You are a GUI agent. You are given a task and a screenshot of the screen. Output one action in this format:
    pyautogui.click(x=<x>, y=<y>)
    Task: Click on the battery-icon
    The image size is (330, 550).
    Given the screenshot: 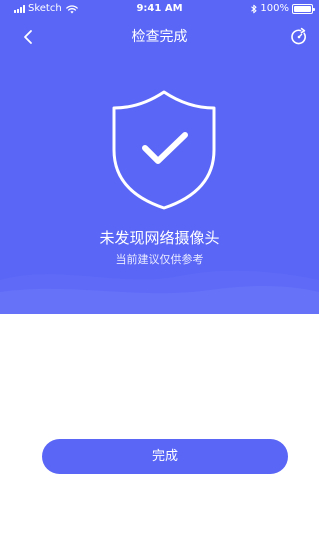 What is the action you would take?
    pyautogui.click(x=303, y=9)
    